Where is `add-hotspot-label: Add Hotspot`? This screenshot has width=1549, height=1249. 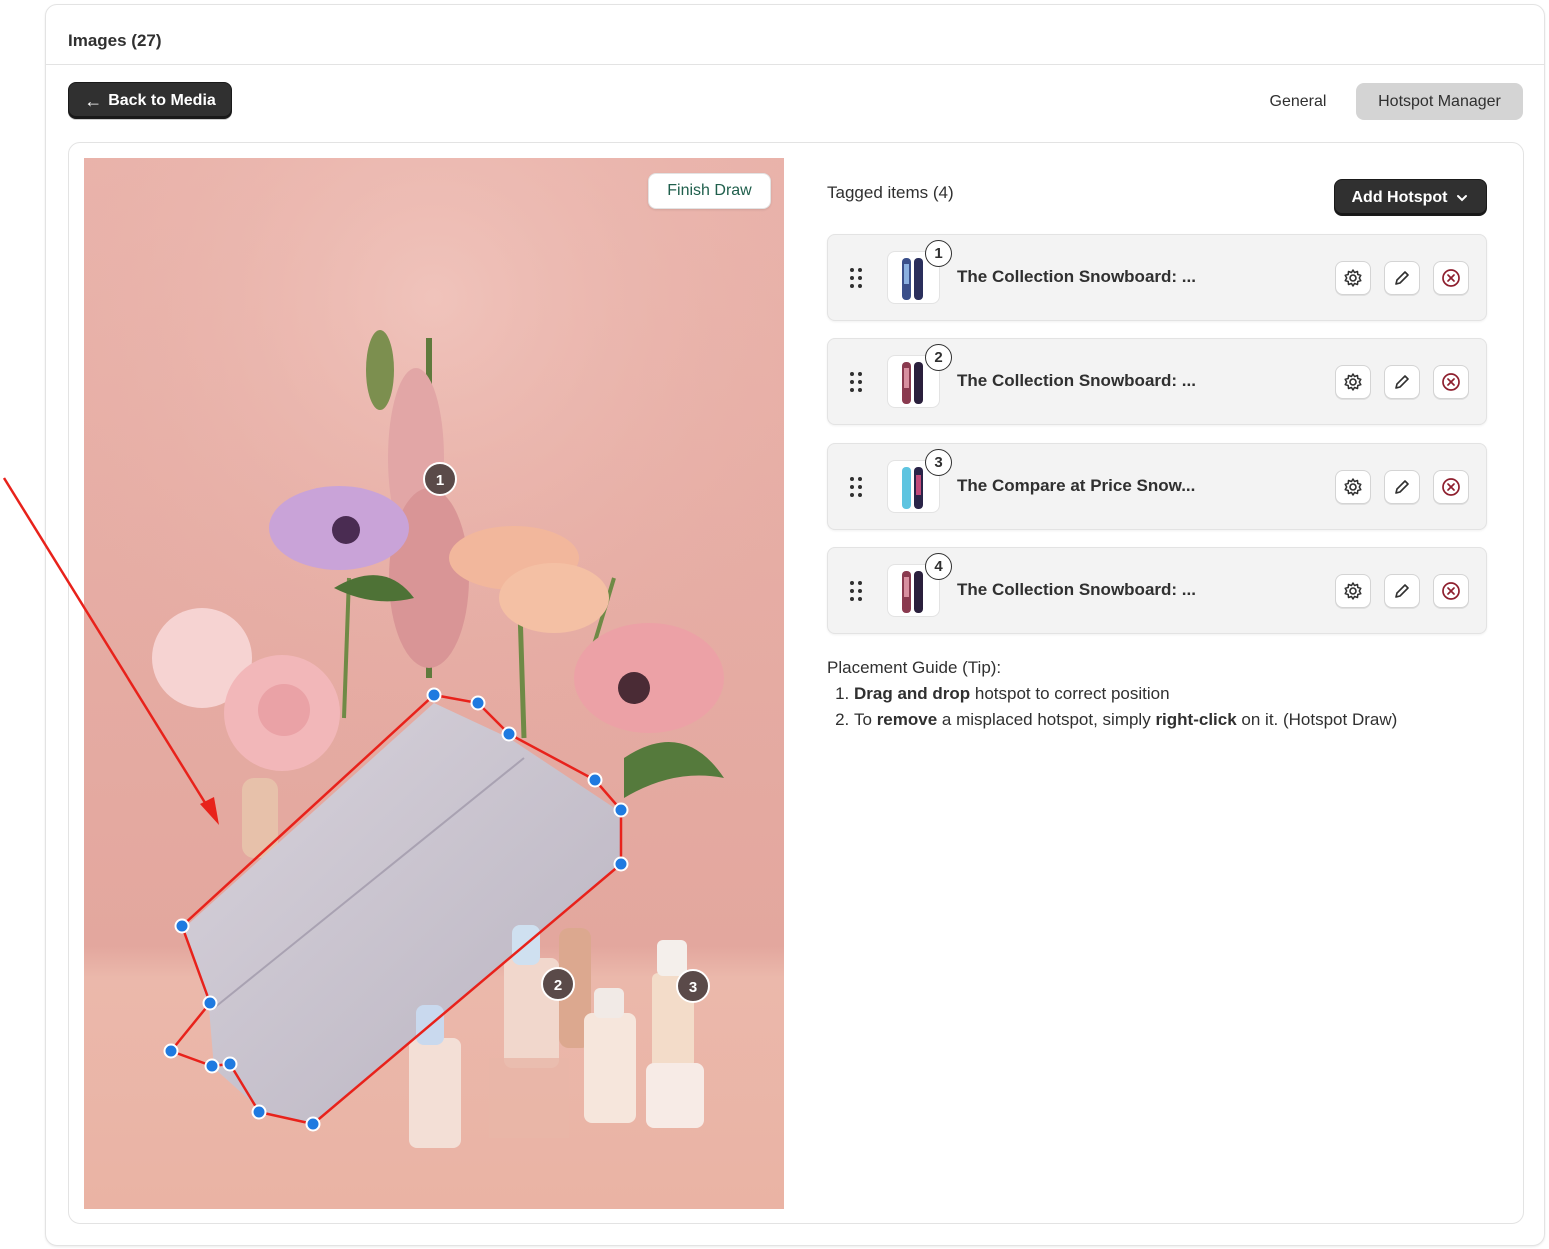 add-hotspot-label: Add Hotspot is located at coordinates (1399, 197).